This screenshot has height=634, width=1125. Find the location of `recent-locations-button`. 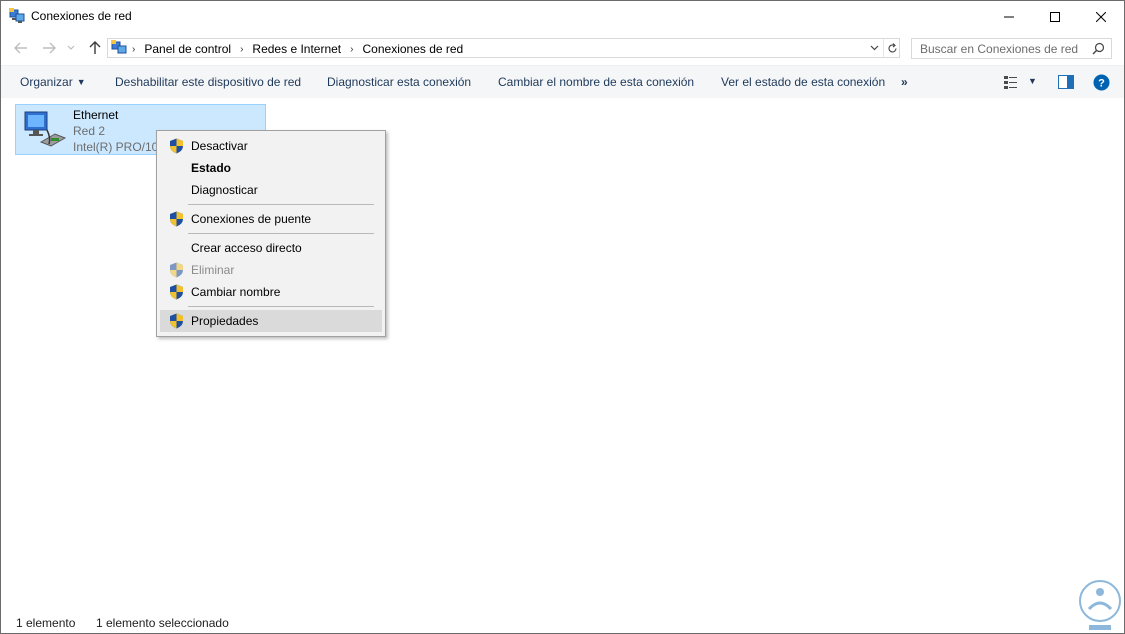

recent-locations-button is located at coordinates (71, 48).